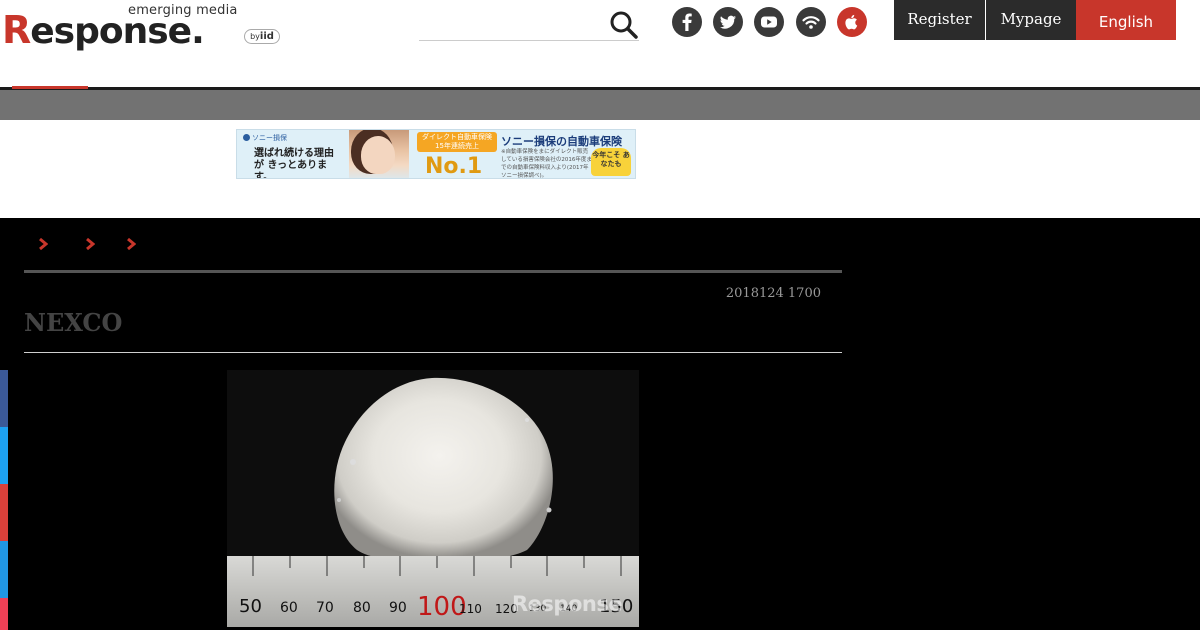 This screenshot has height=630, width=1200. Describe the element at coordinates (773, 293) in the screenshot. I see `article-date: 2018124 1700` at that location.